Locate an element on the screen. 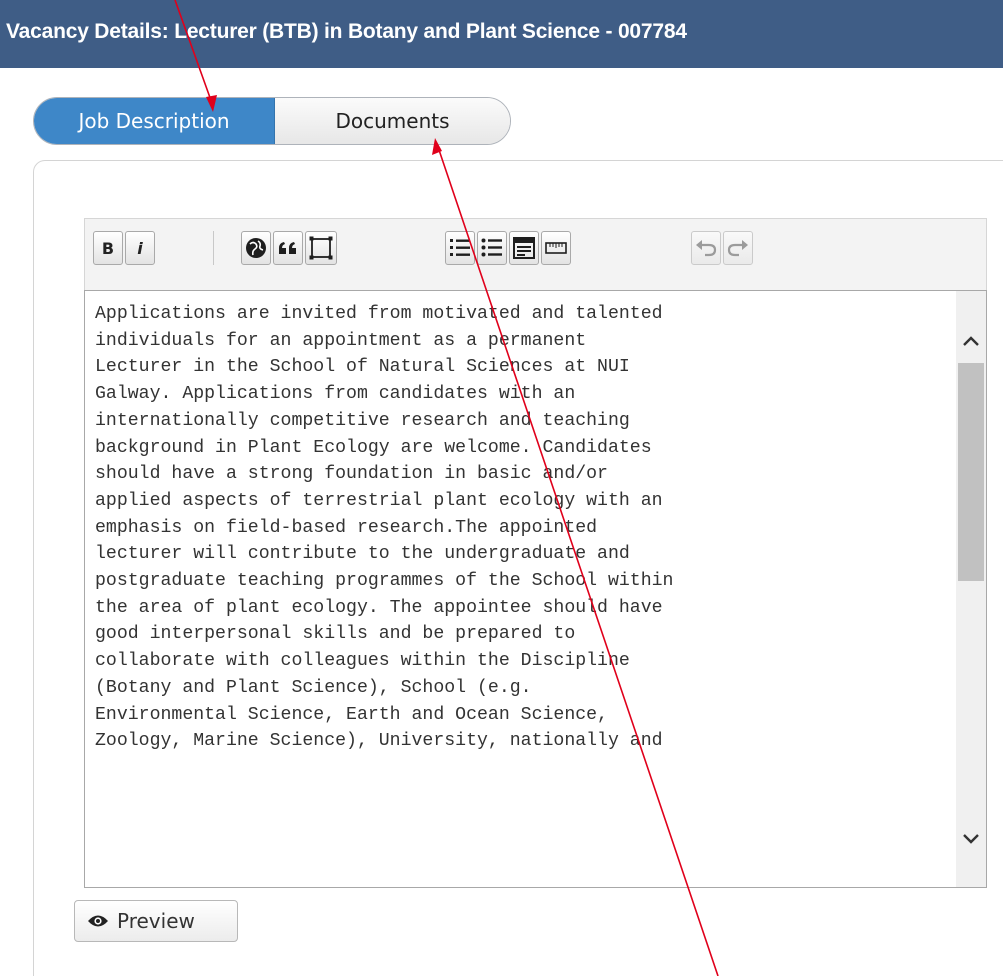 This screenshot has height=976, width=1003. preview-label: Preview is located at coordinates (156, 921).